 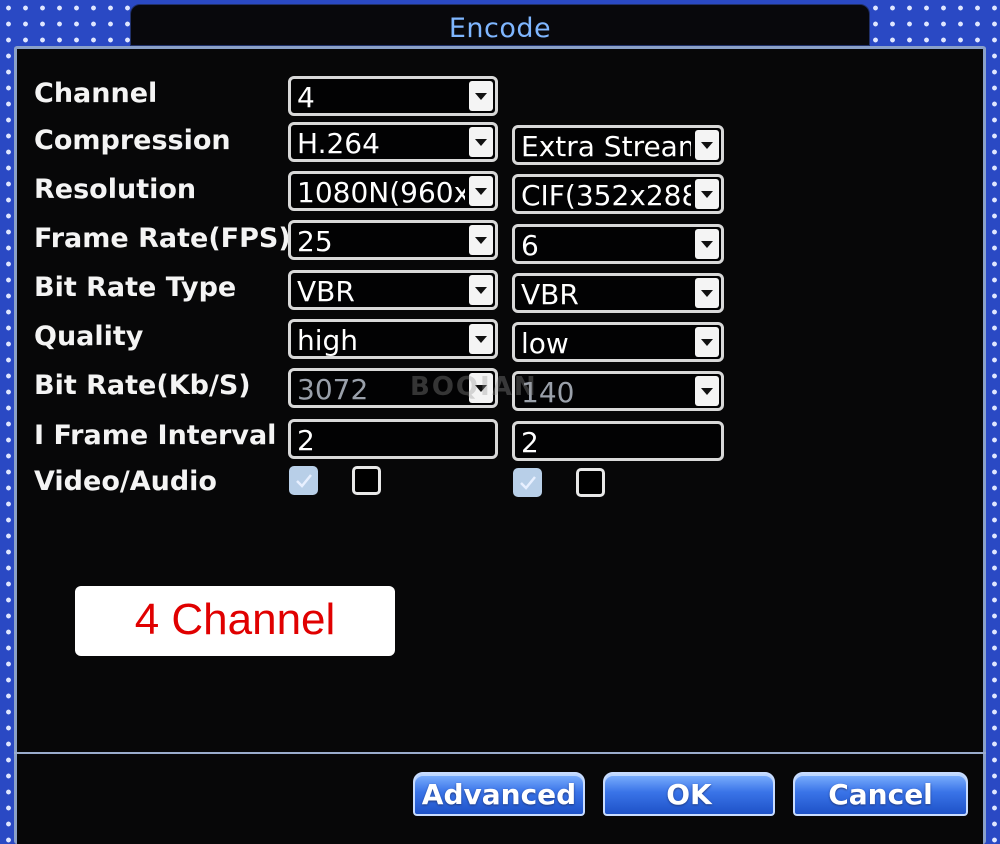 What do you see at coordinates (545, 343) in the screenshot?
I see `extra-quality-value: low` at bounding box center [545, 343].